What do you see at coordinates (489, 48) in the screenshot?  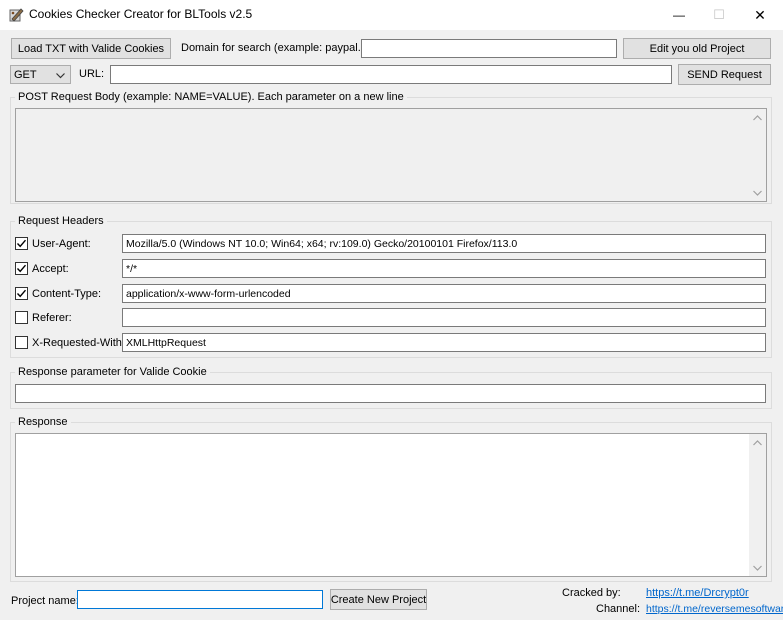 I see `domain-input` at bounding box center [489, 48].